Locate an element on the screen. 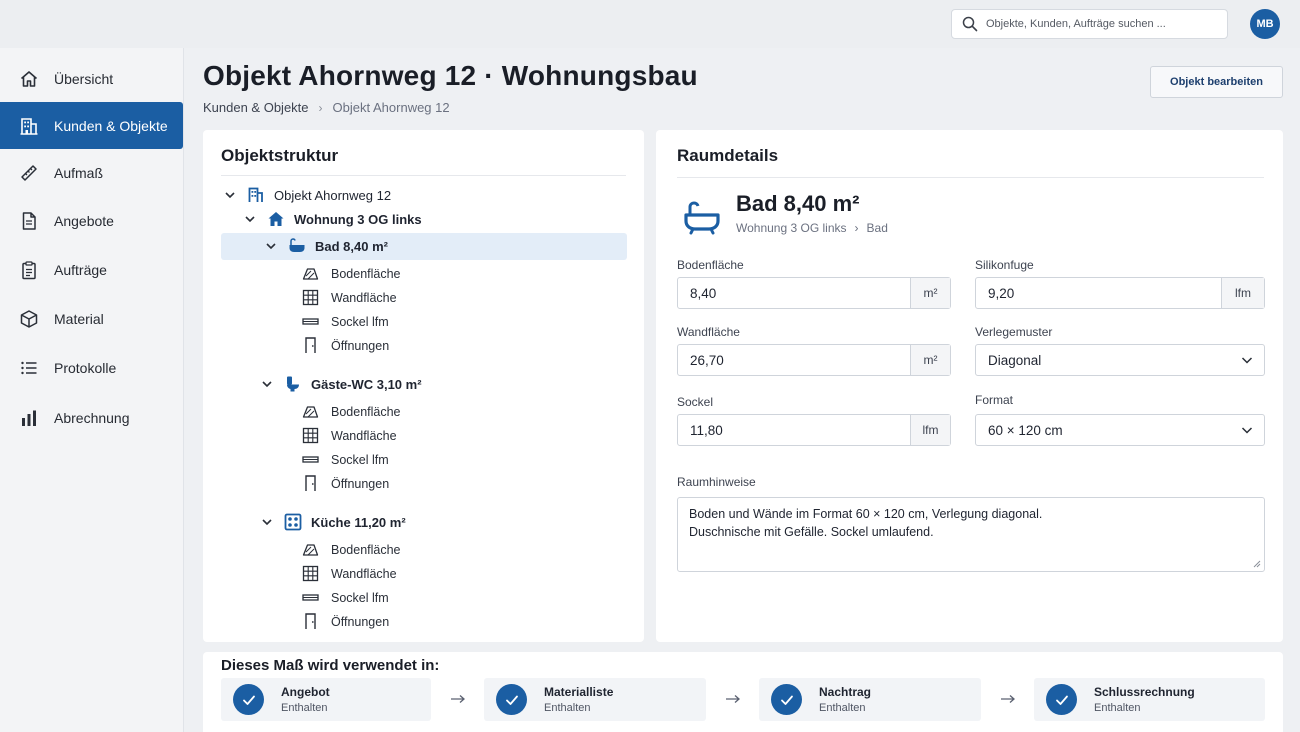  sockel-value: 11,80 is located at coordinates (794, 430).